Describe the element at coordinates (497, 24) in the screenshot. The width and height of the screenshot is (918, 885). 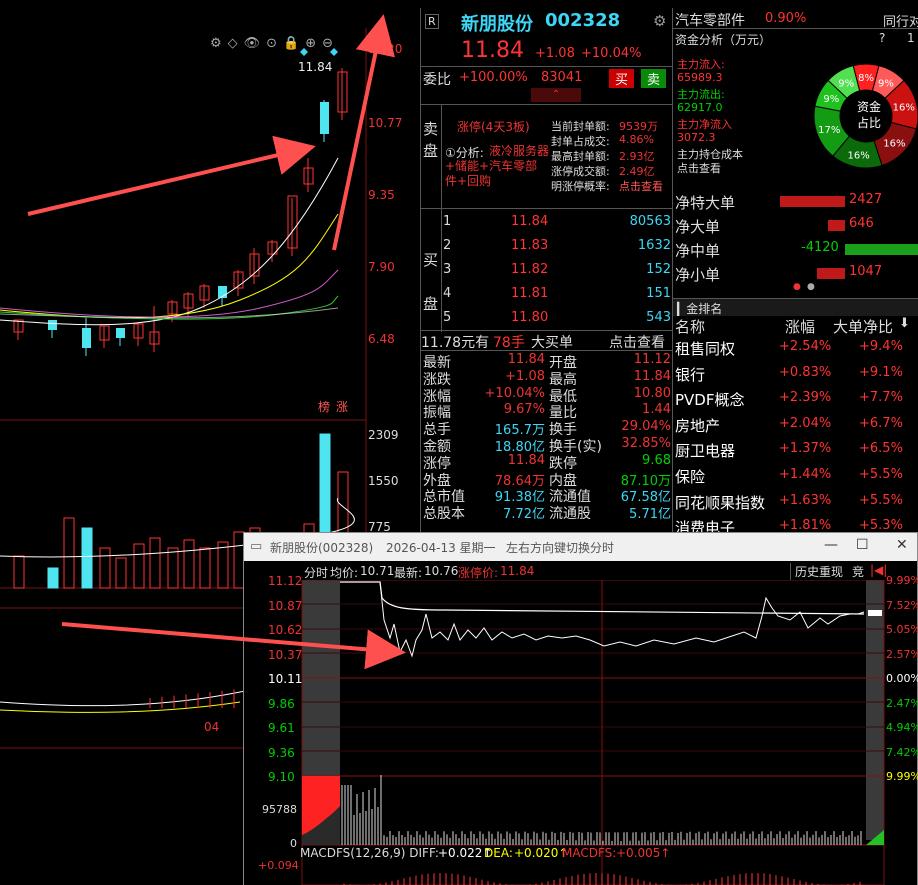
I see `stock-name: 新朋股份` at that location.